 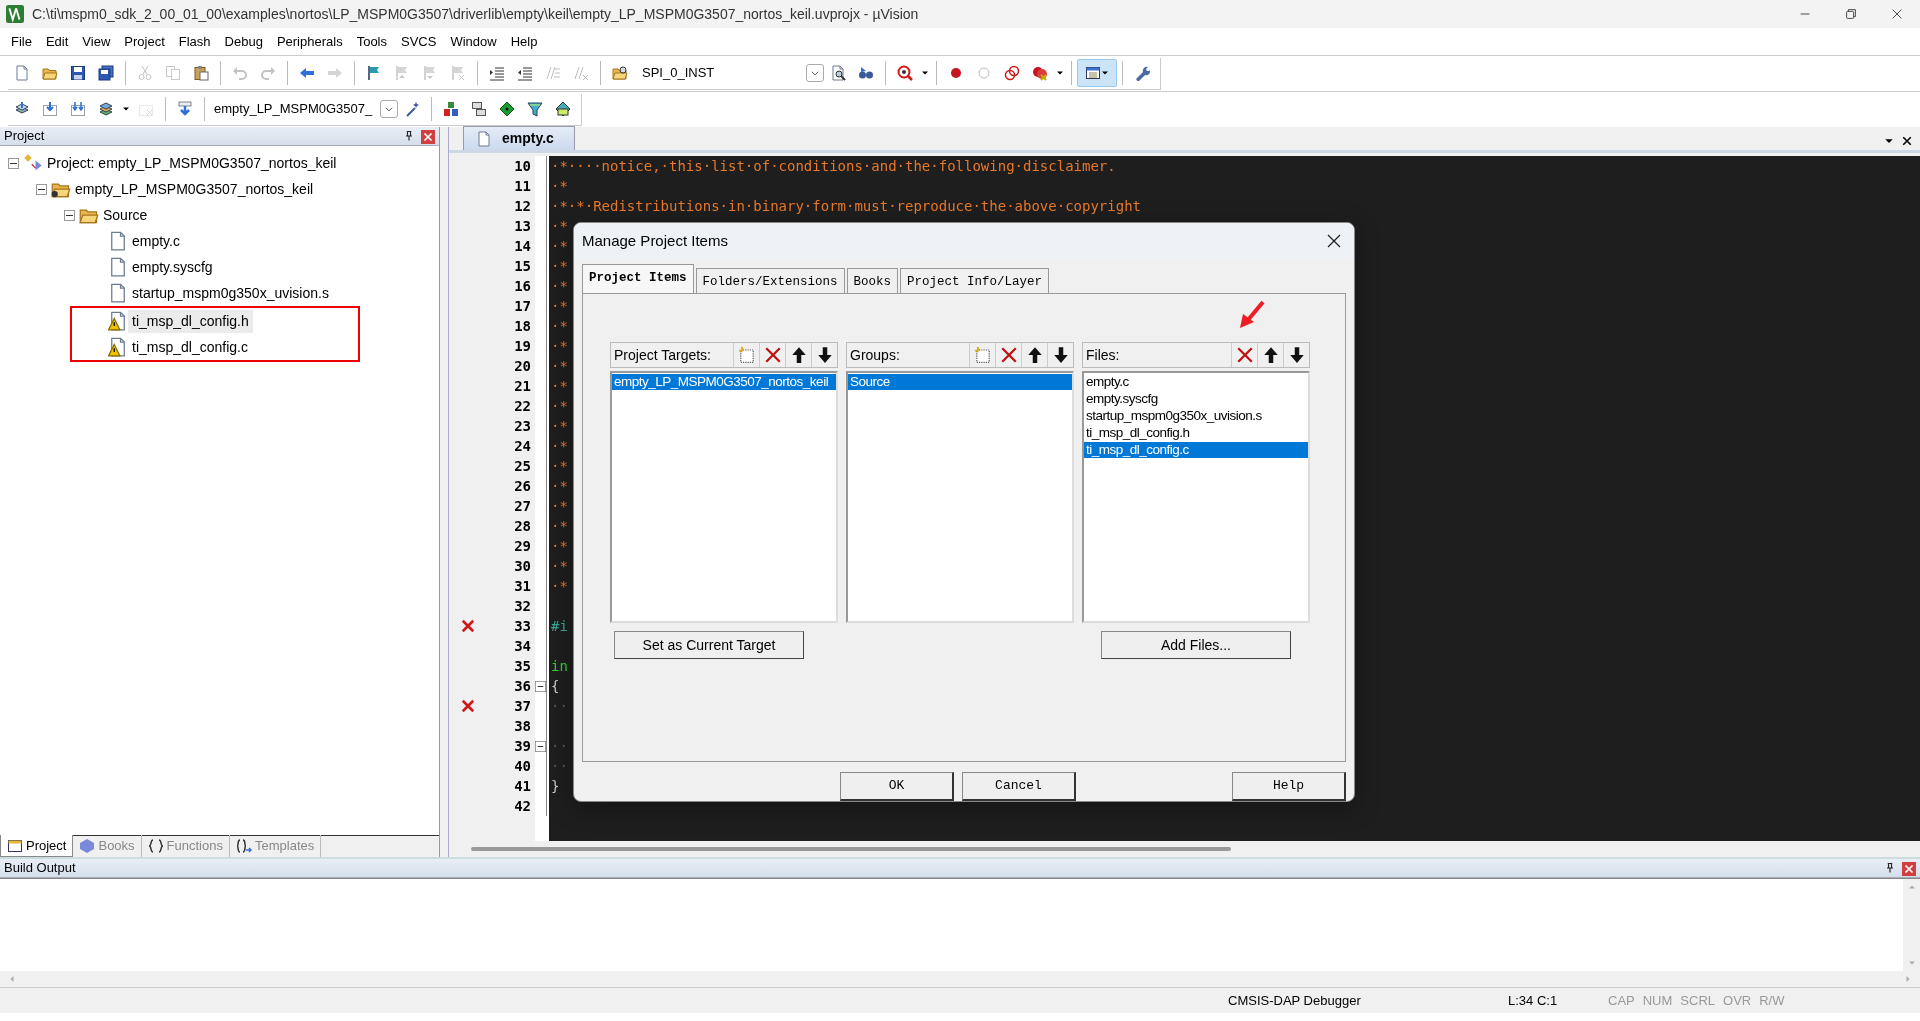 What do you see at coordinates (144, 41) in the screenshot?
I see `menu-item: Project` at bounding box center [144, 41].